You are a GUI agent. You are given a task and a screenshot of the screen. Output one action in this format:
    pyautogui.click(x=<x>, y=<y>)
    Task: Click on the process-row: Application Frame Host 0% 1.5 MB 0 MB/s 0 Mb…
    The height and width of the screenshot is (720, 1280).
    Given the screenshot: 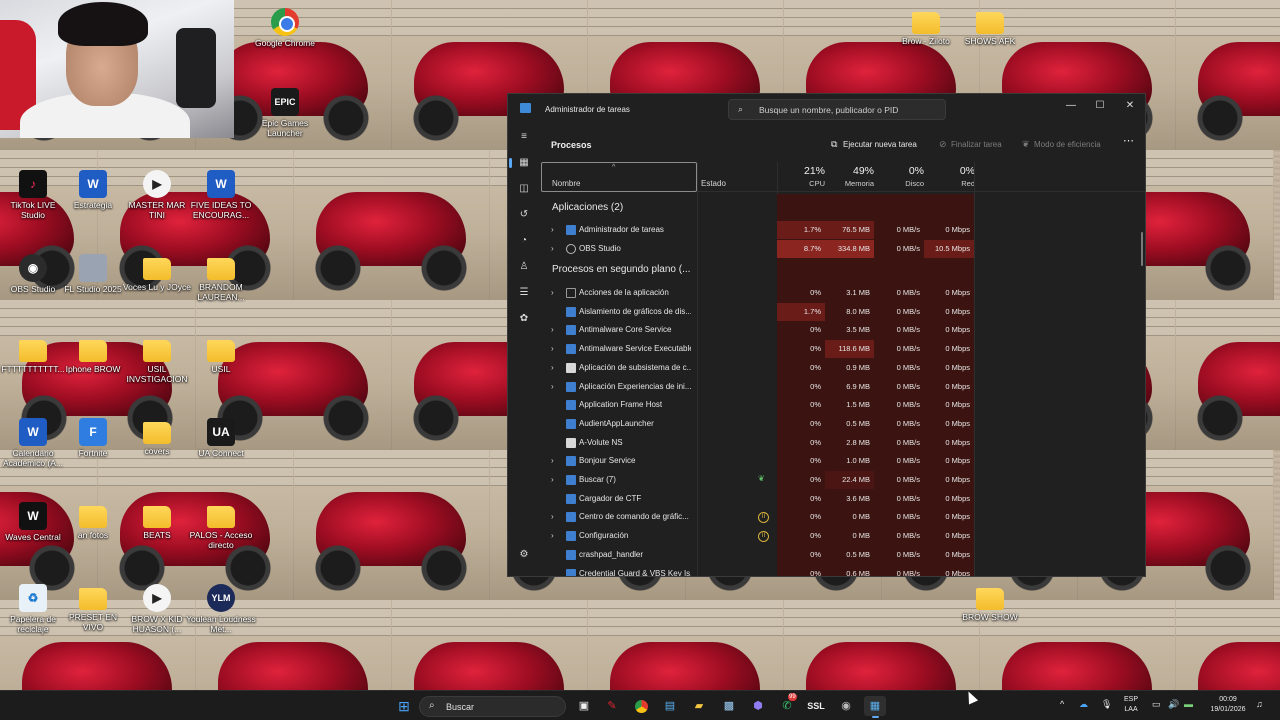 What is the action you would take?
    pyautogui.click(x=843, y=405)
    